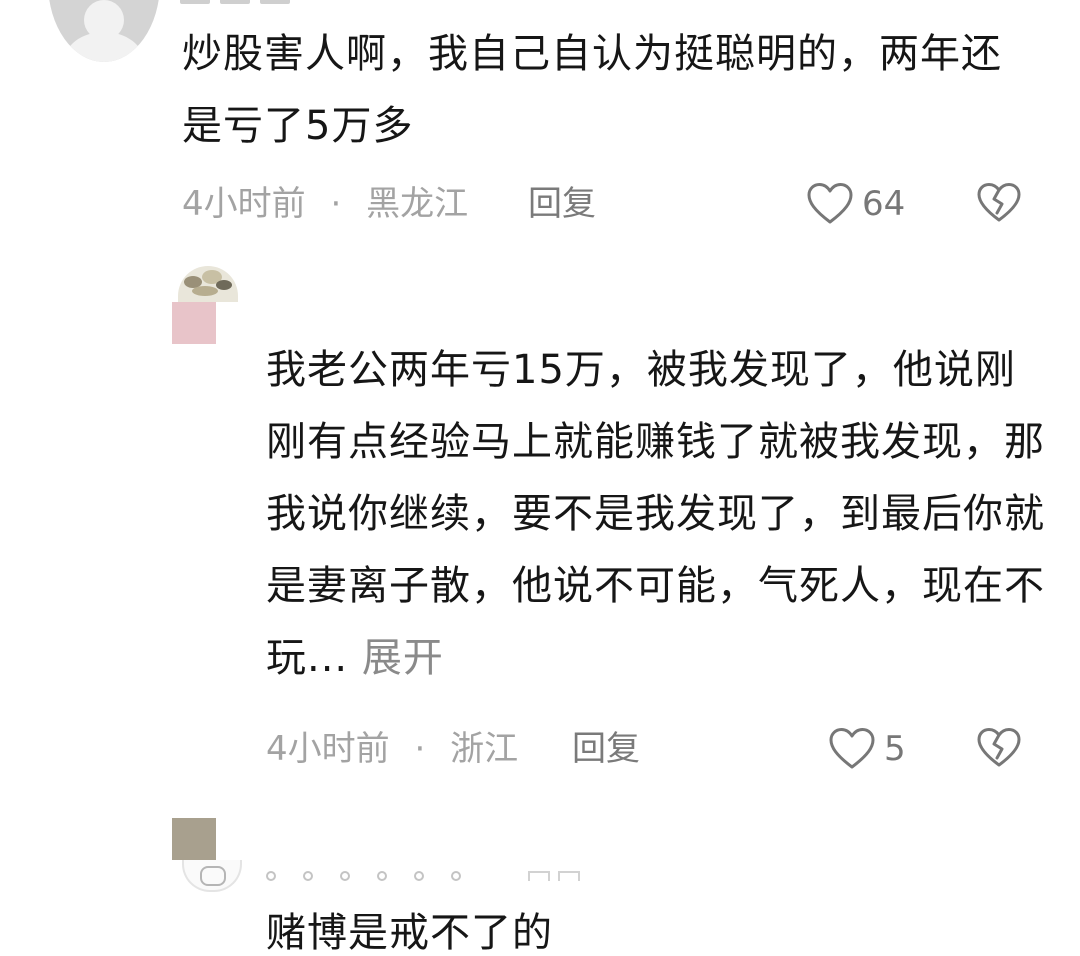 The width and height of the screenshot is (1080, 956). Describe the element at coordinates (355, 658) in the screenshot. I see `expand-spacer` at that location.